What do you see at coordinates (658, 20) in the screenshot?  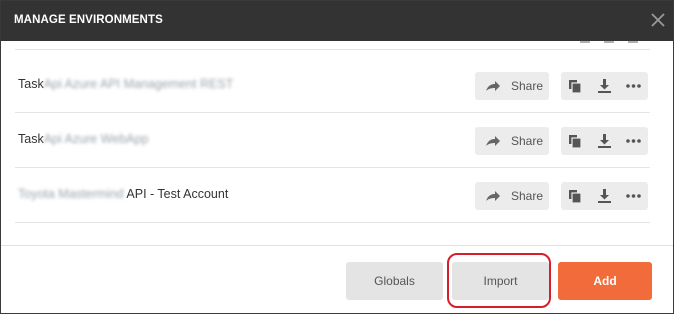 I see `close-icon` at bounding box center [658, 20].